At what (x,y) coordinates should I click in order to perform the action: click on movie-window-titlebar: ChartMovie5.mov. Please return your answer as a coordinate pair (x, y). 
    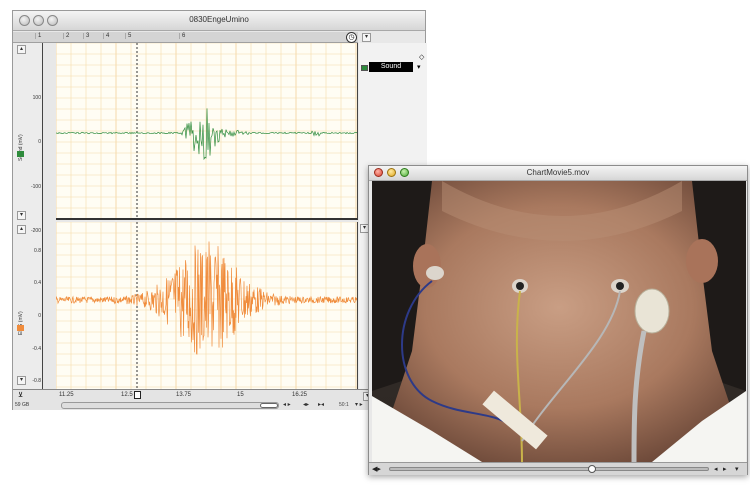
    Looking at the image, I should click on (558, 173).